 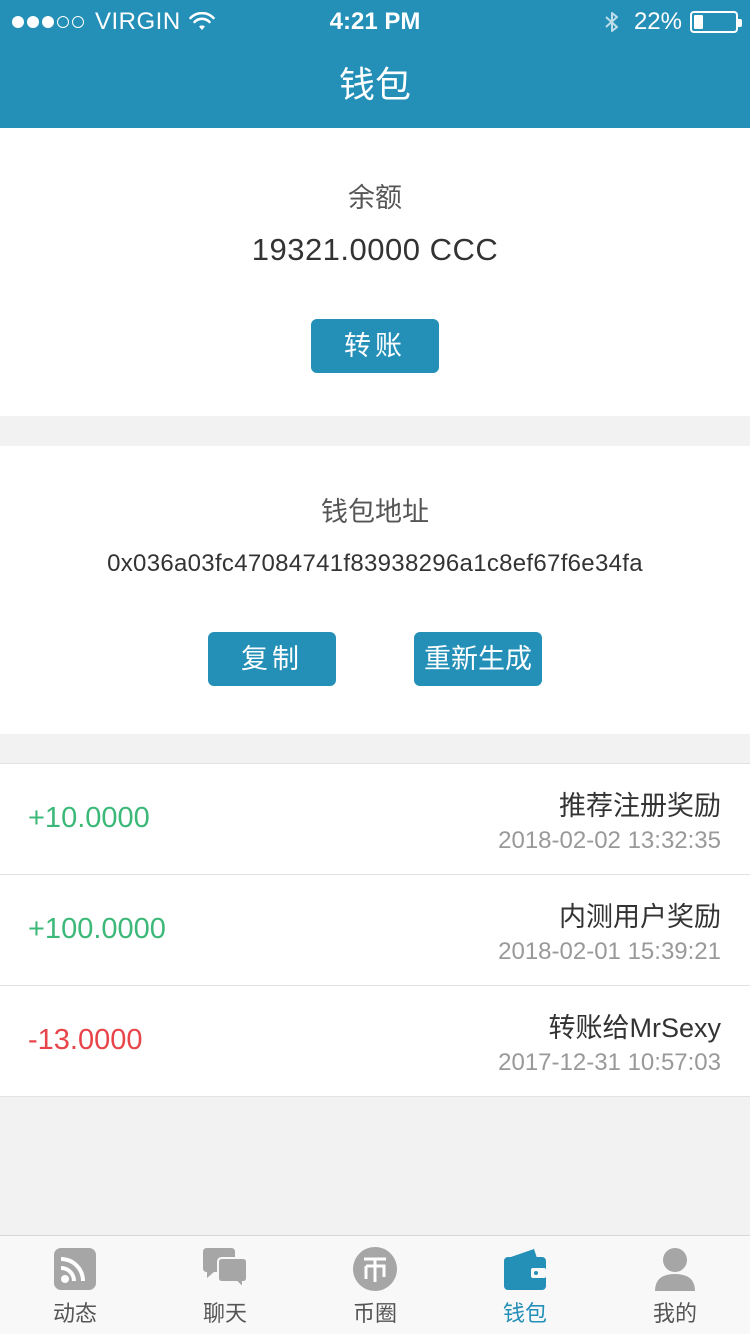 I want to click on chat-bubbles-icon, so click(x=225, y=1269).